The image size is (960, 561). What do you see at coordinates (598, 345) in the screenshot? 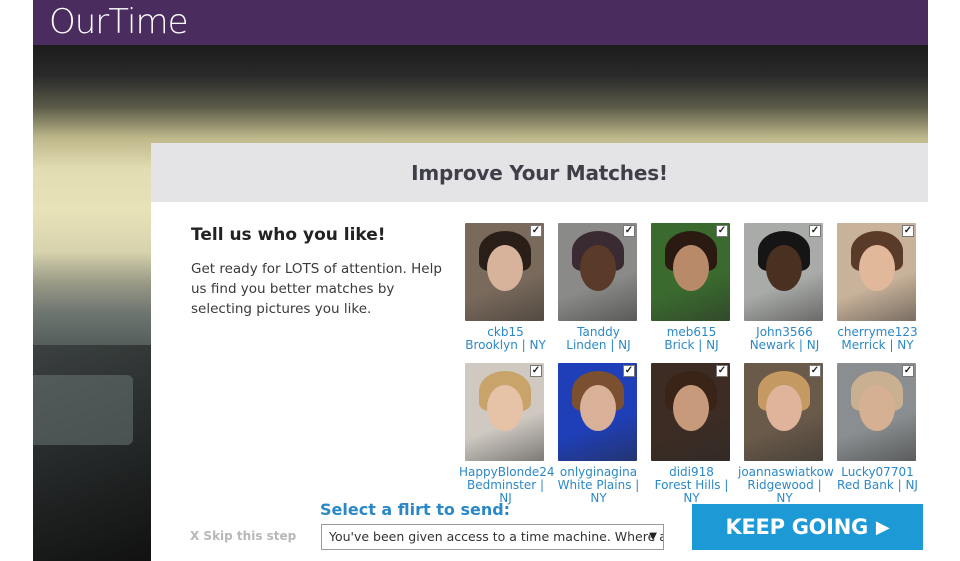
I see `profile-location: Linden | NJ` at bounding box center [598, 345].